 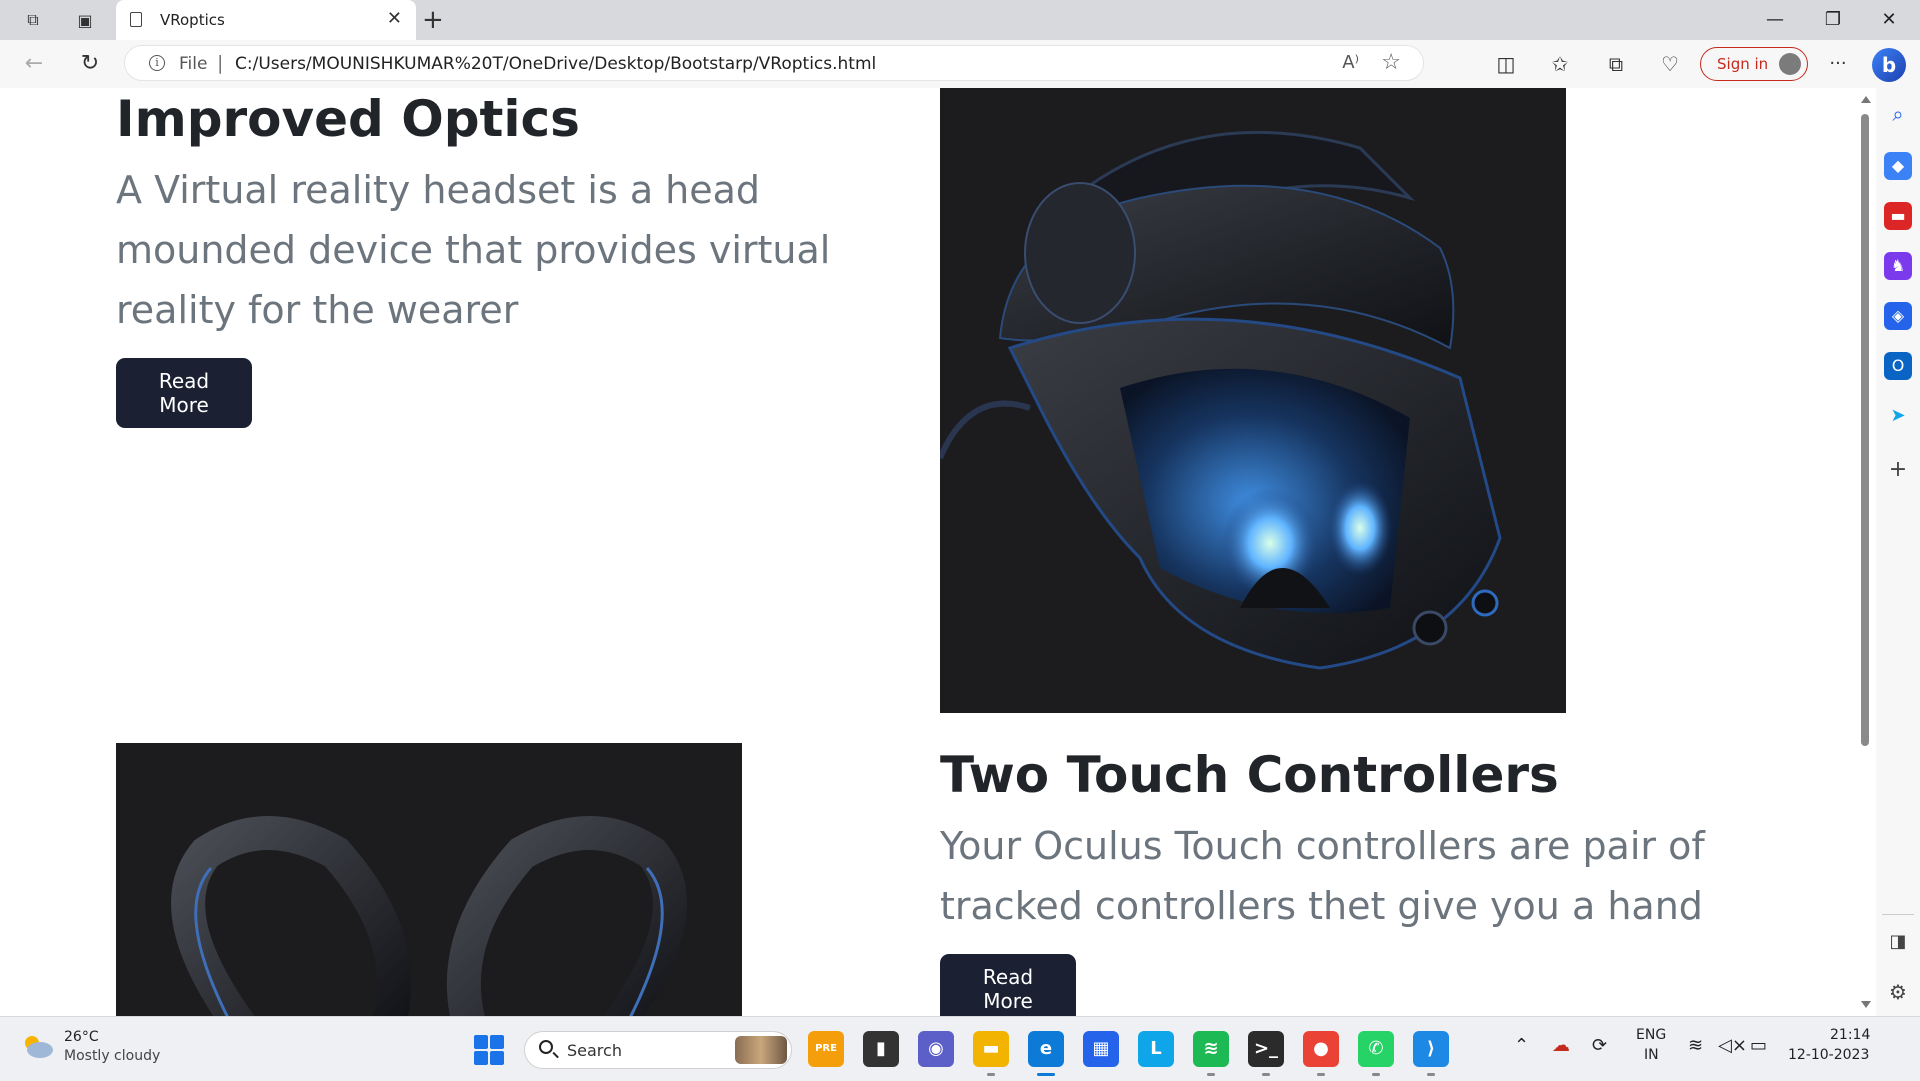 What do you see at coordinates (1865, 430) in the screenshot?
I see `scrollbar-thumb` at bounding box center [1865, 430].